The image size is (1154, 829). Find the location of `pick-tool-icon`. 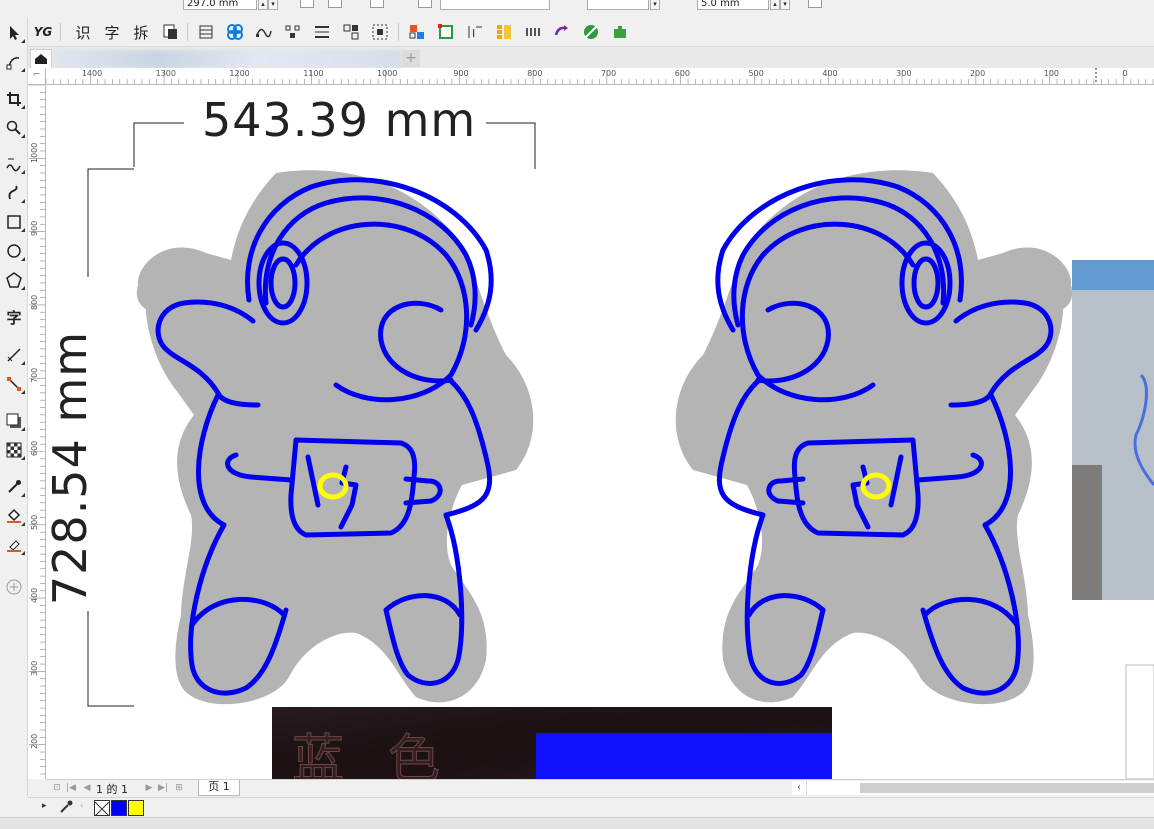

pick-tool-icon is located at coordinates (14, 33).